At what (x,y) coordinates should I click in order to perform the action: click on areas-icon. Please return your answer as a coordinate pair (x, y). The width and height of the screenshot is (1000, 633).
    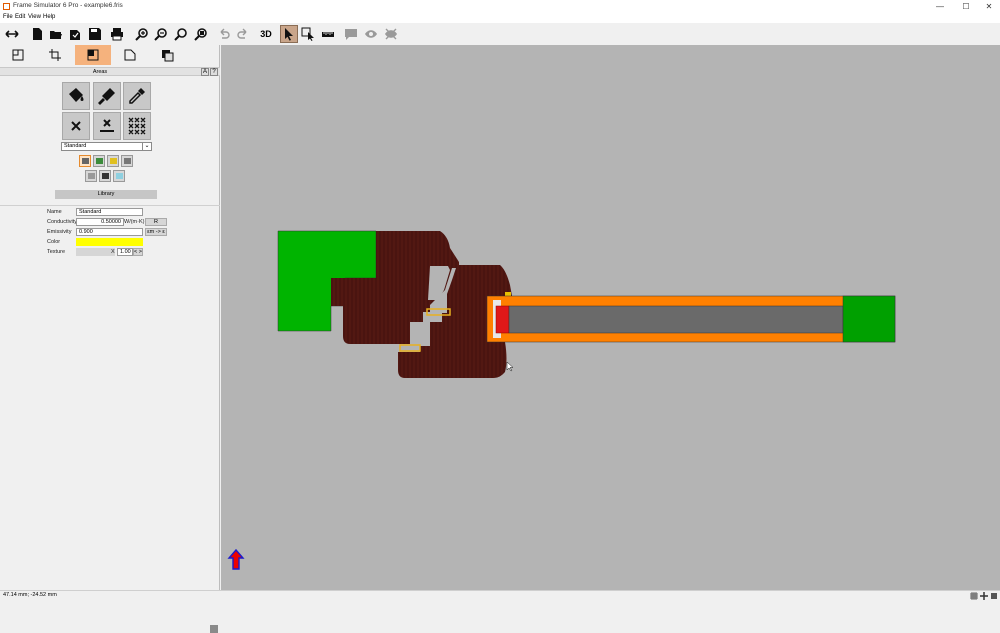
    Looking at the image, I should click on (93, 55).